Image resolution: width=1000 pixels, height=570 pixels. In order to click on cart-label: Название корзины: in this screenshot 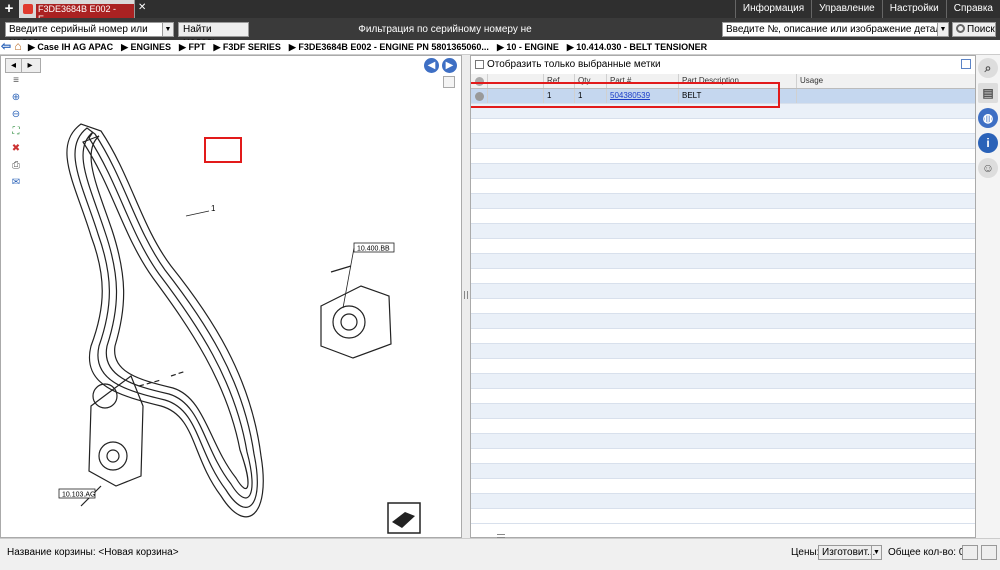, I will do `click(51, 552)`.